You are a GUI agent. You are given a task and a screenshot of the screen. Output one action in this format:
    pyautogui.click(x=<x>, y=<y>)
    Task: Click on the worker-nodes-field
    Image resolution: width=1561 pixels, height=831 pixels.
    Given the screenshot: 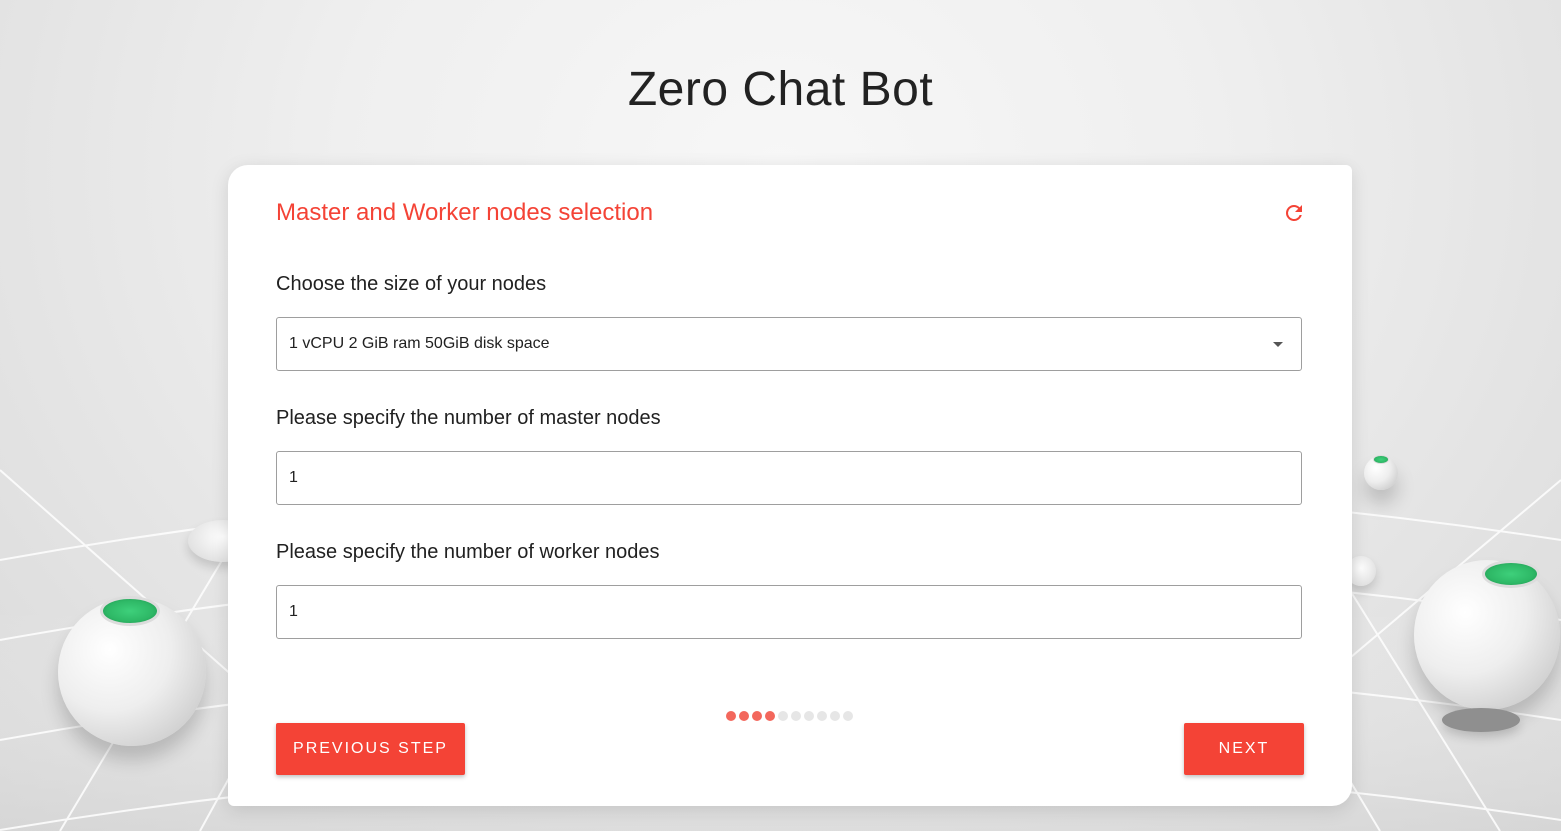 What is the action you would take?
    pyautogui.click(x=789, y=612)
    